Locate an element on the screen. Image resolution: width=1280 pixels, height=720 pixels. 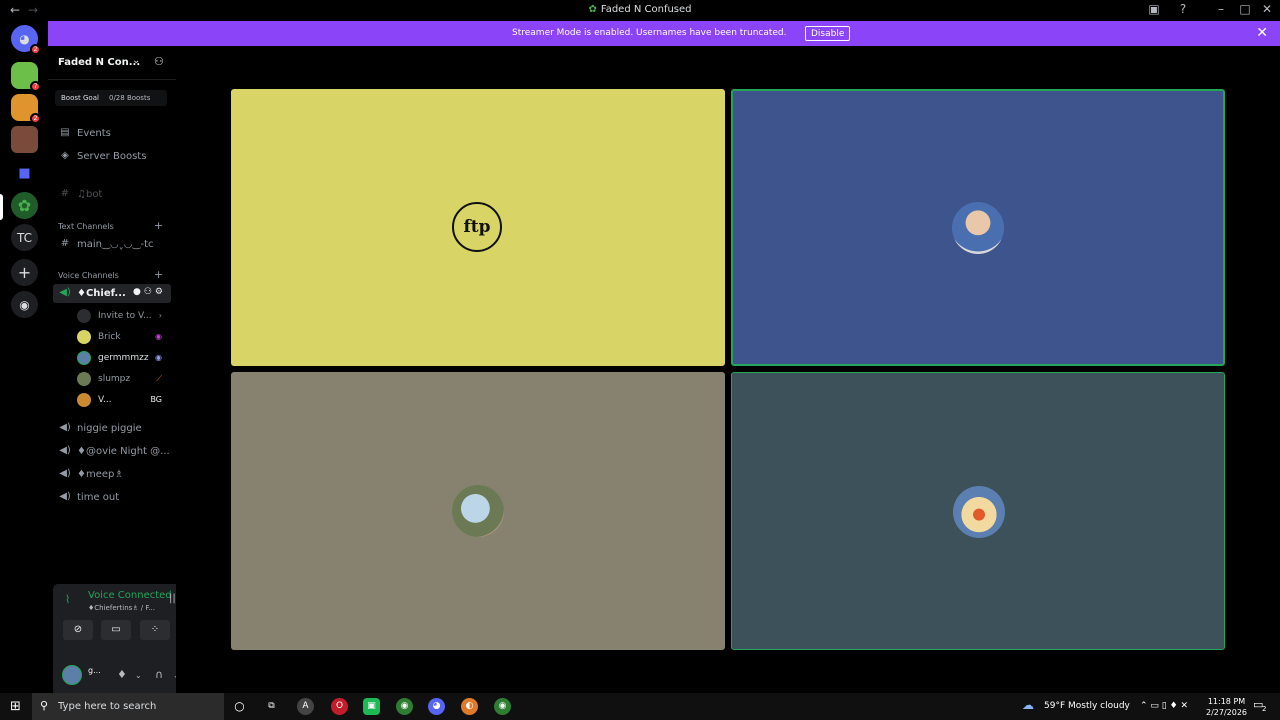
channel-label: niggie piggie is located at coordinates (109, 428).